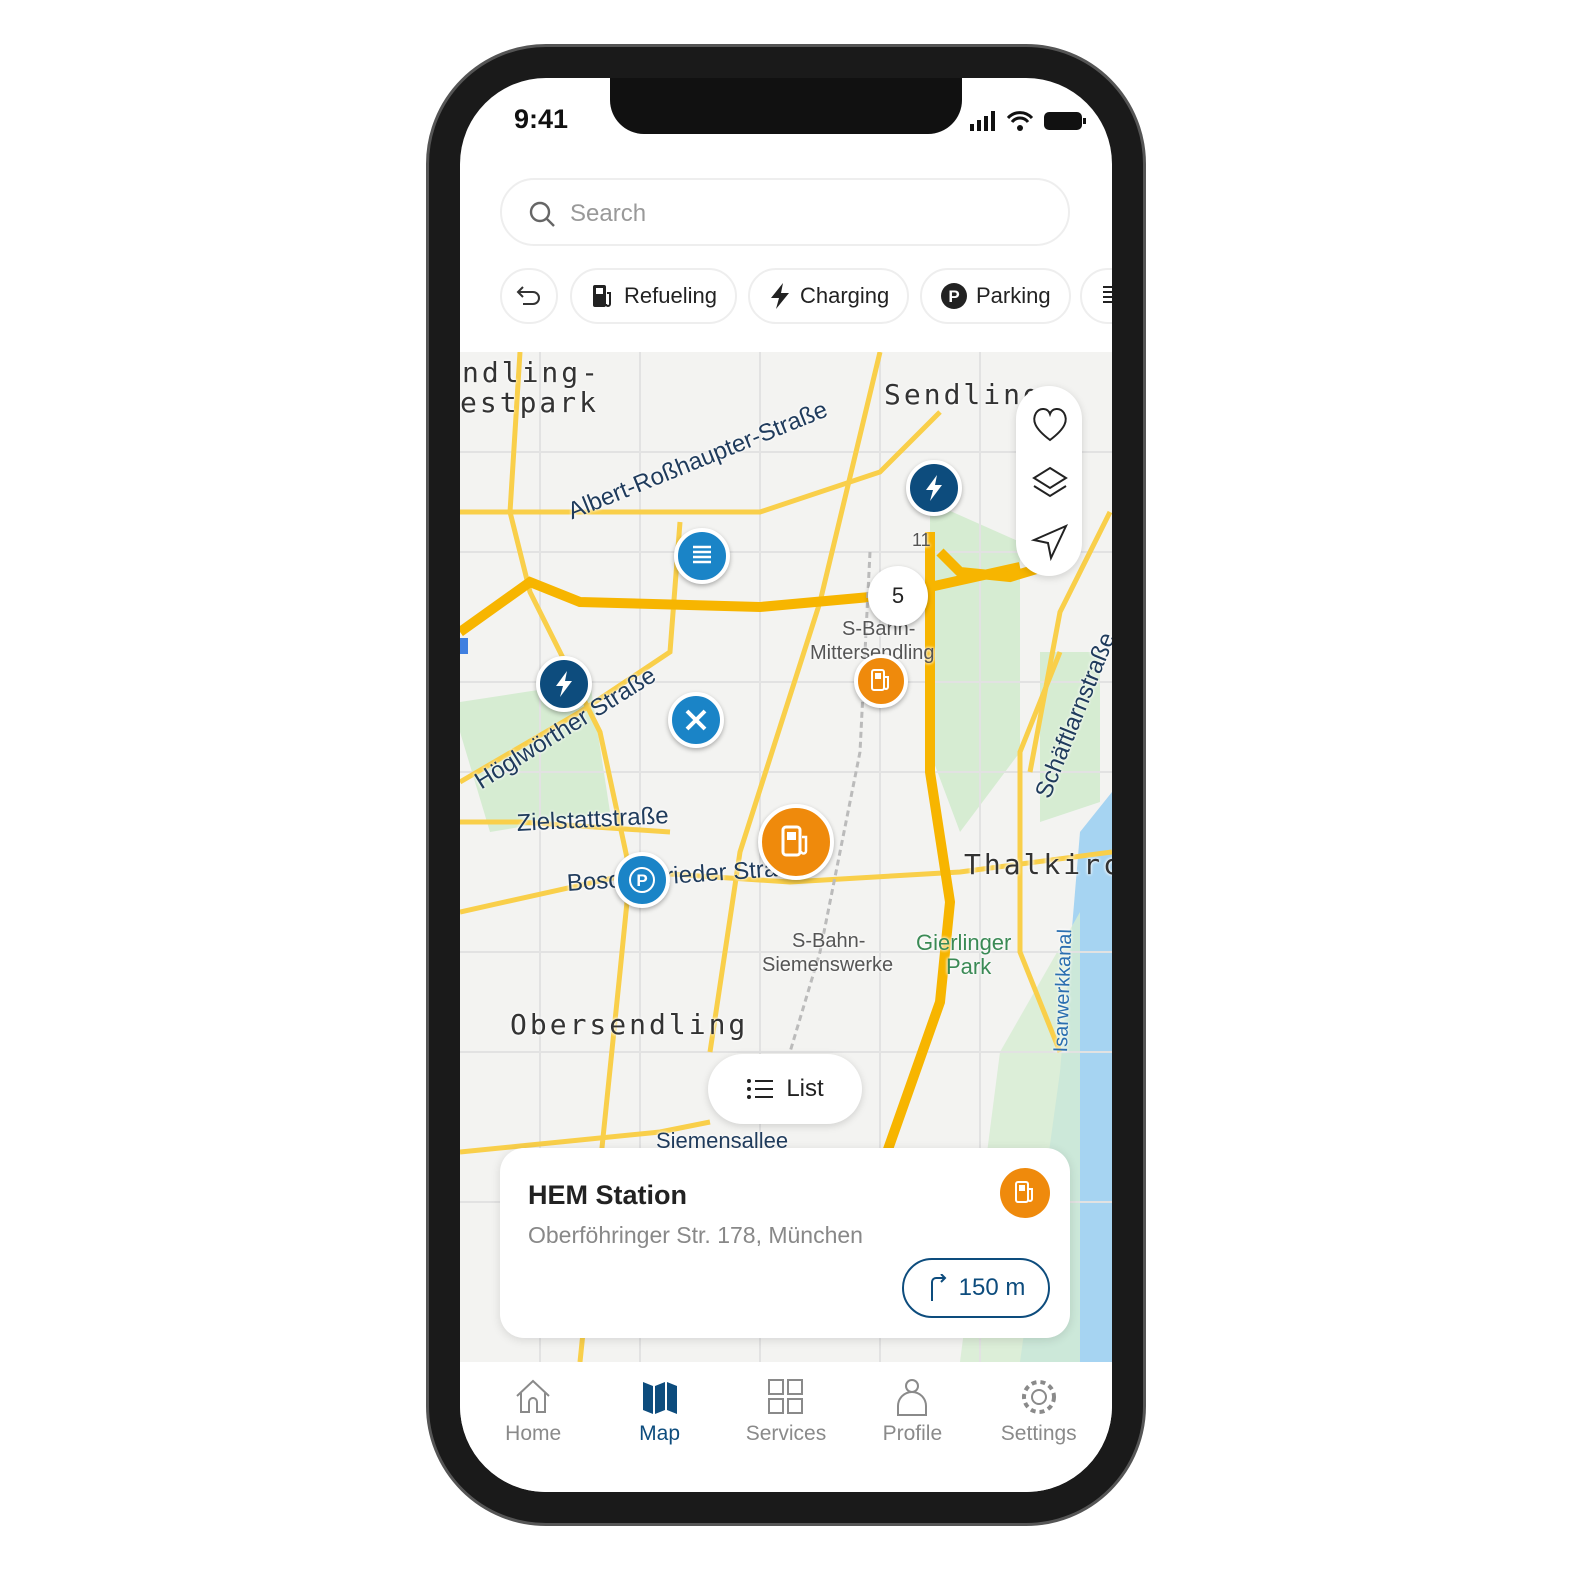 The height and width of the screenshot is (1572, 1572). Describe the element at coordinates (1050, 424) in the screenshot. I see `favorites-icon` at that location.